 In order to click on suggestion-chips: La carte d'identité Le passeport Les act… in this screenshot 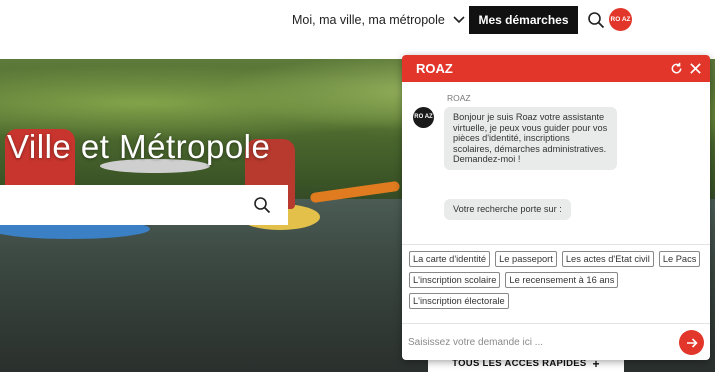, I will do `click(557, 280)`.